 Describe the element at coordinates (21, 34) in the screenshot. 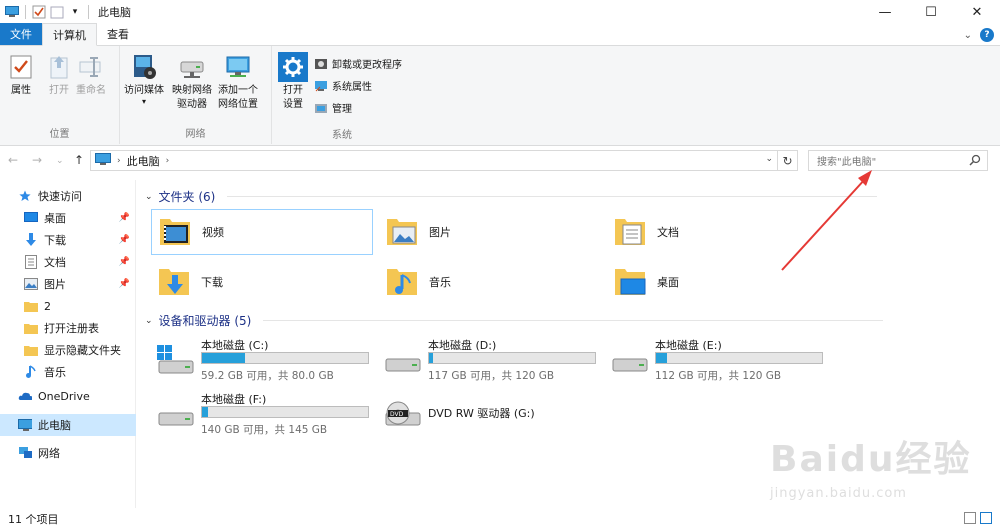

I see `tab-file: 文件` at that location.